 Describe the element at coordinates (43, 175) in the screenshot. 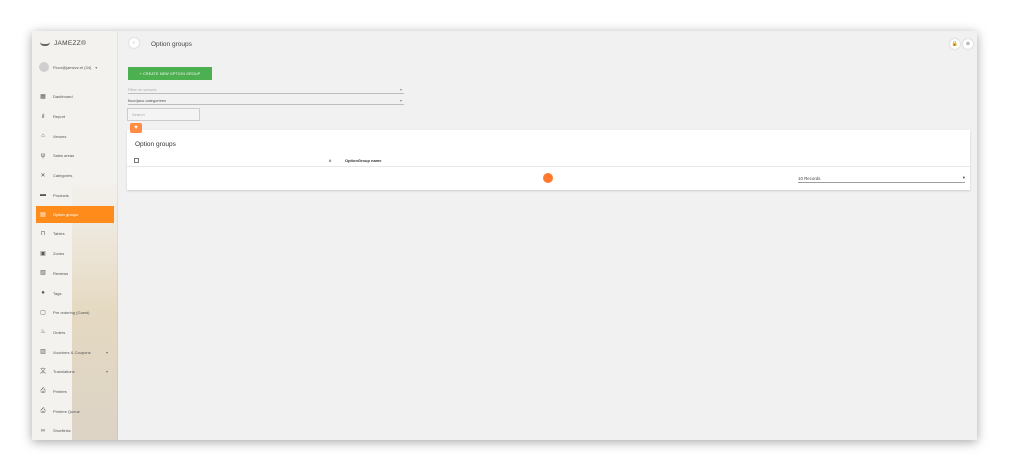

I see `utensils-cross-icon: ✕` at that location.